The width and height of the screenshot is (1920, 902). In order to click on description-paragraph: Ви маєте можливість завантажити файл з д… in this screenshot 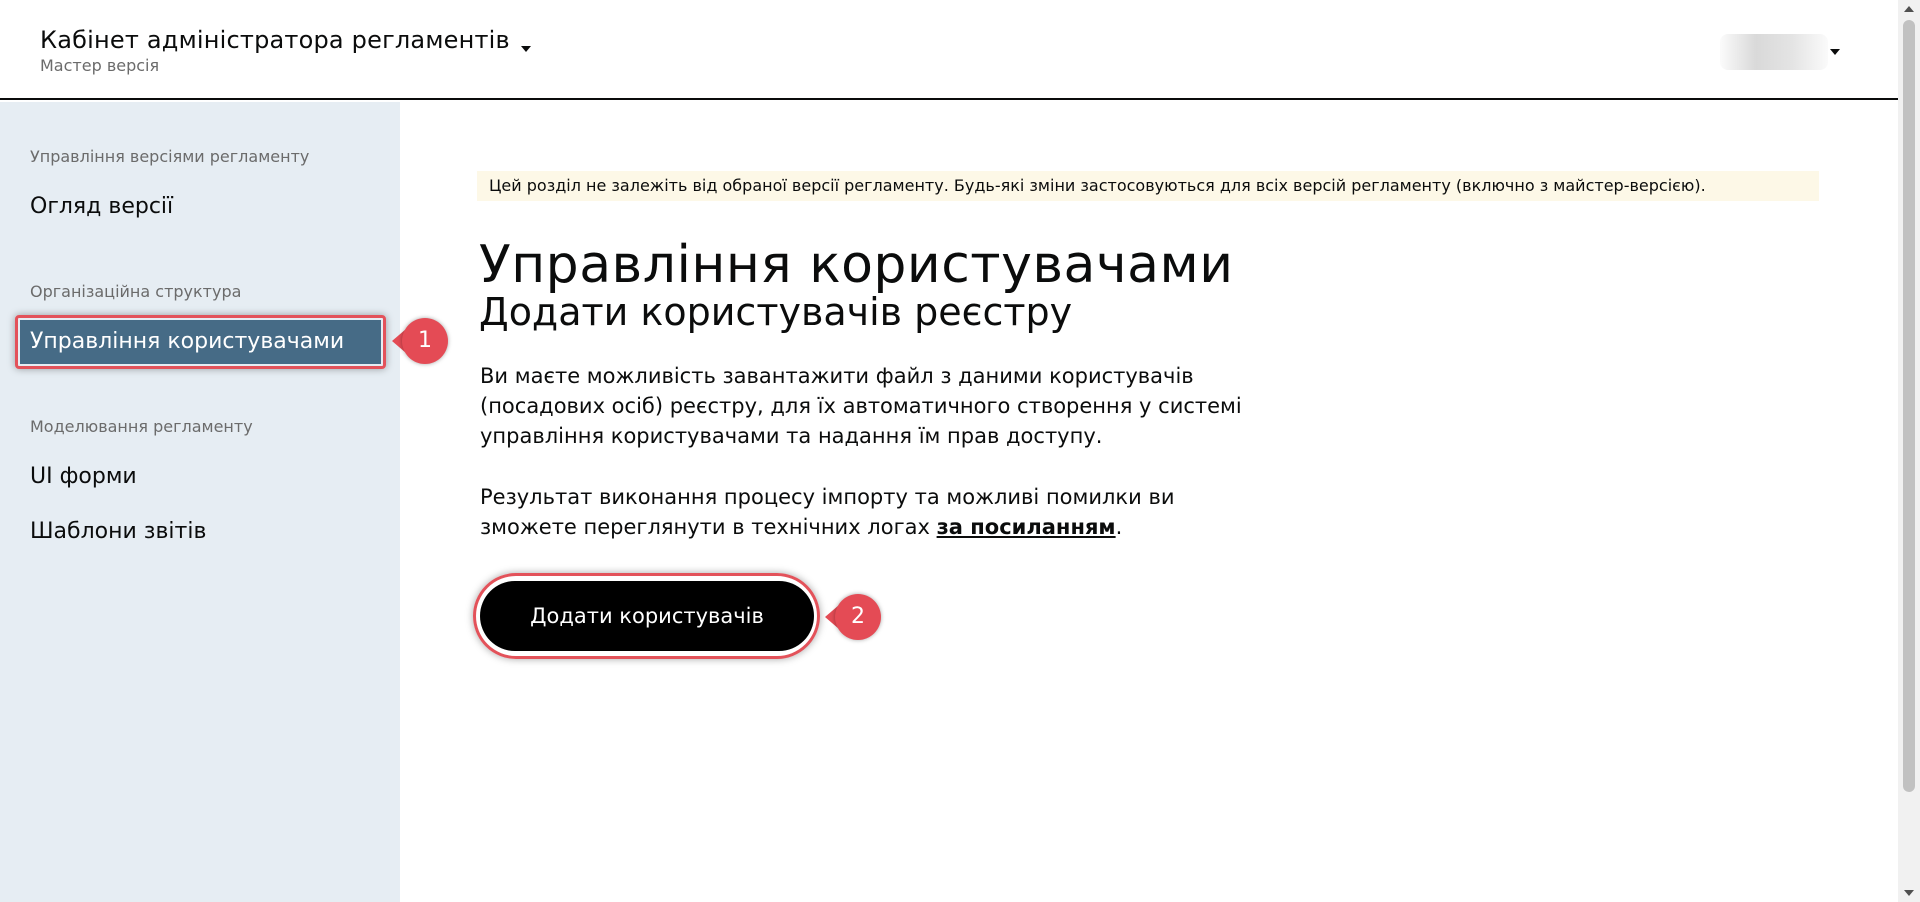, I will do `click(890, 406)`.